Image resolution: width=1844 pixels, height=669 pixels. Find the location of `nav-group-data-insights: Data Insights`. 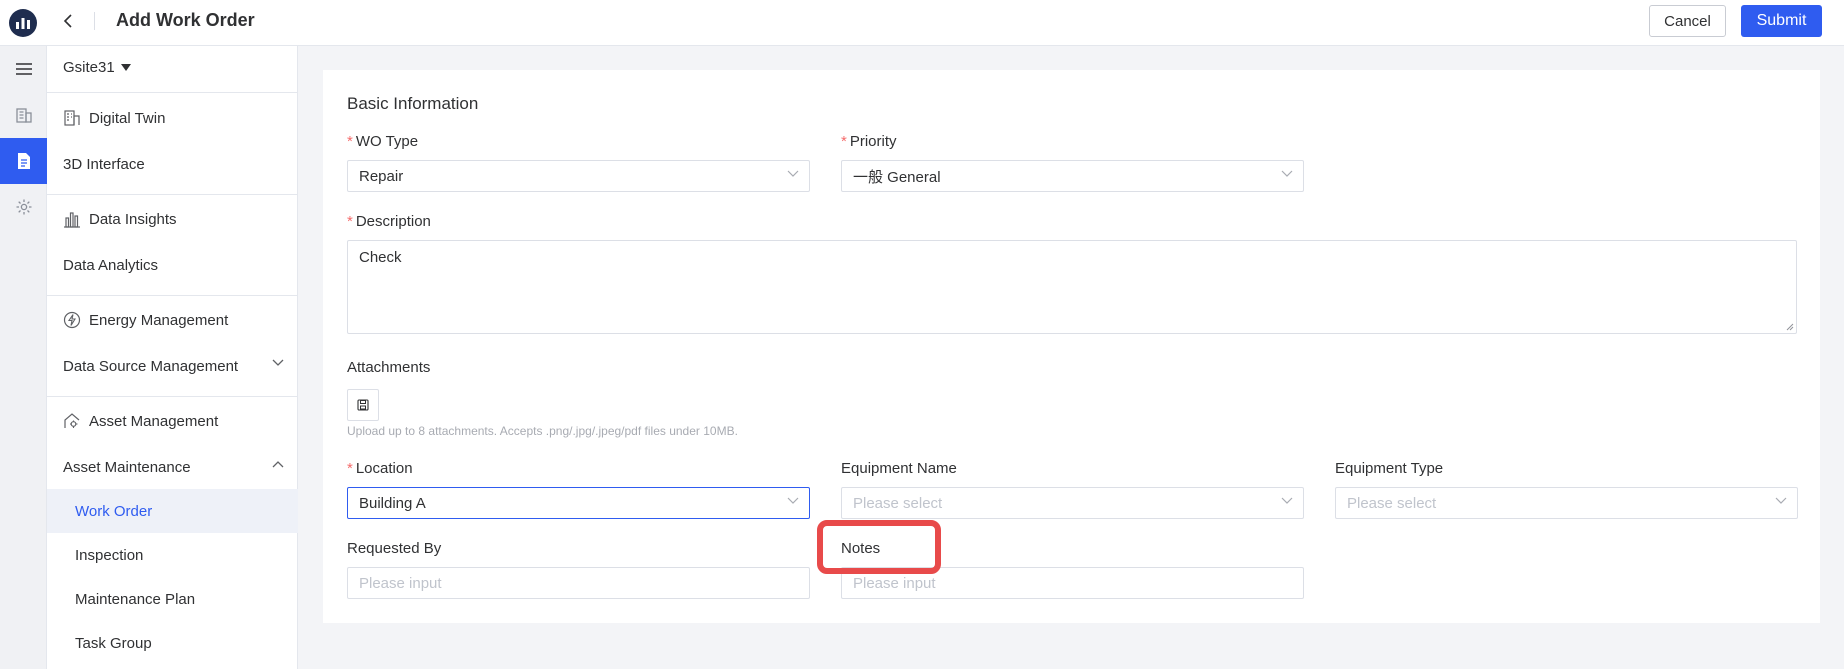

nav-group-data-insights: Data Insights is located at coordinates (120, 219).